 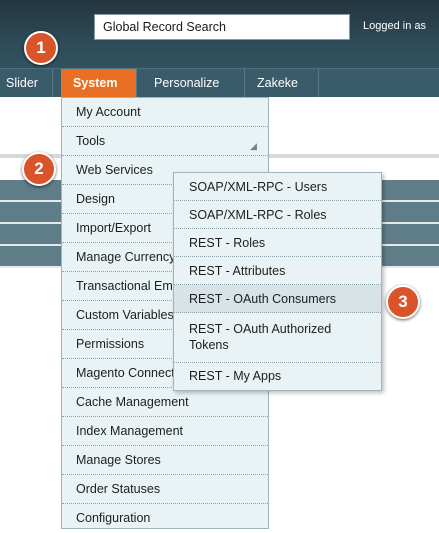 What do you see at coordinates (41, 48) in the screenshot?
I see `step-1-badge: 1` at bounding box center [41, 48].